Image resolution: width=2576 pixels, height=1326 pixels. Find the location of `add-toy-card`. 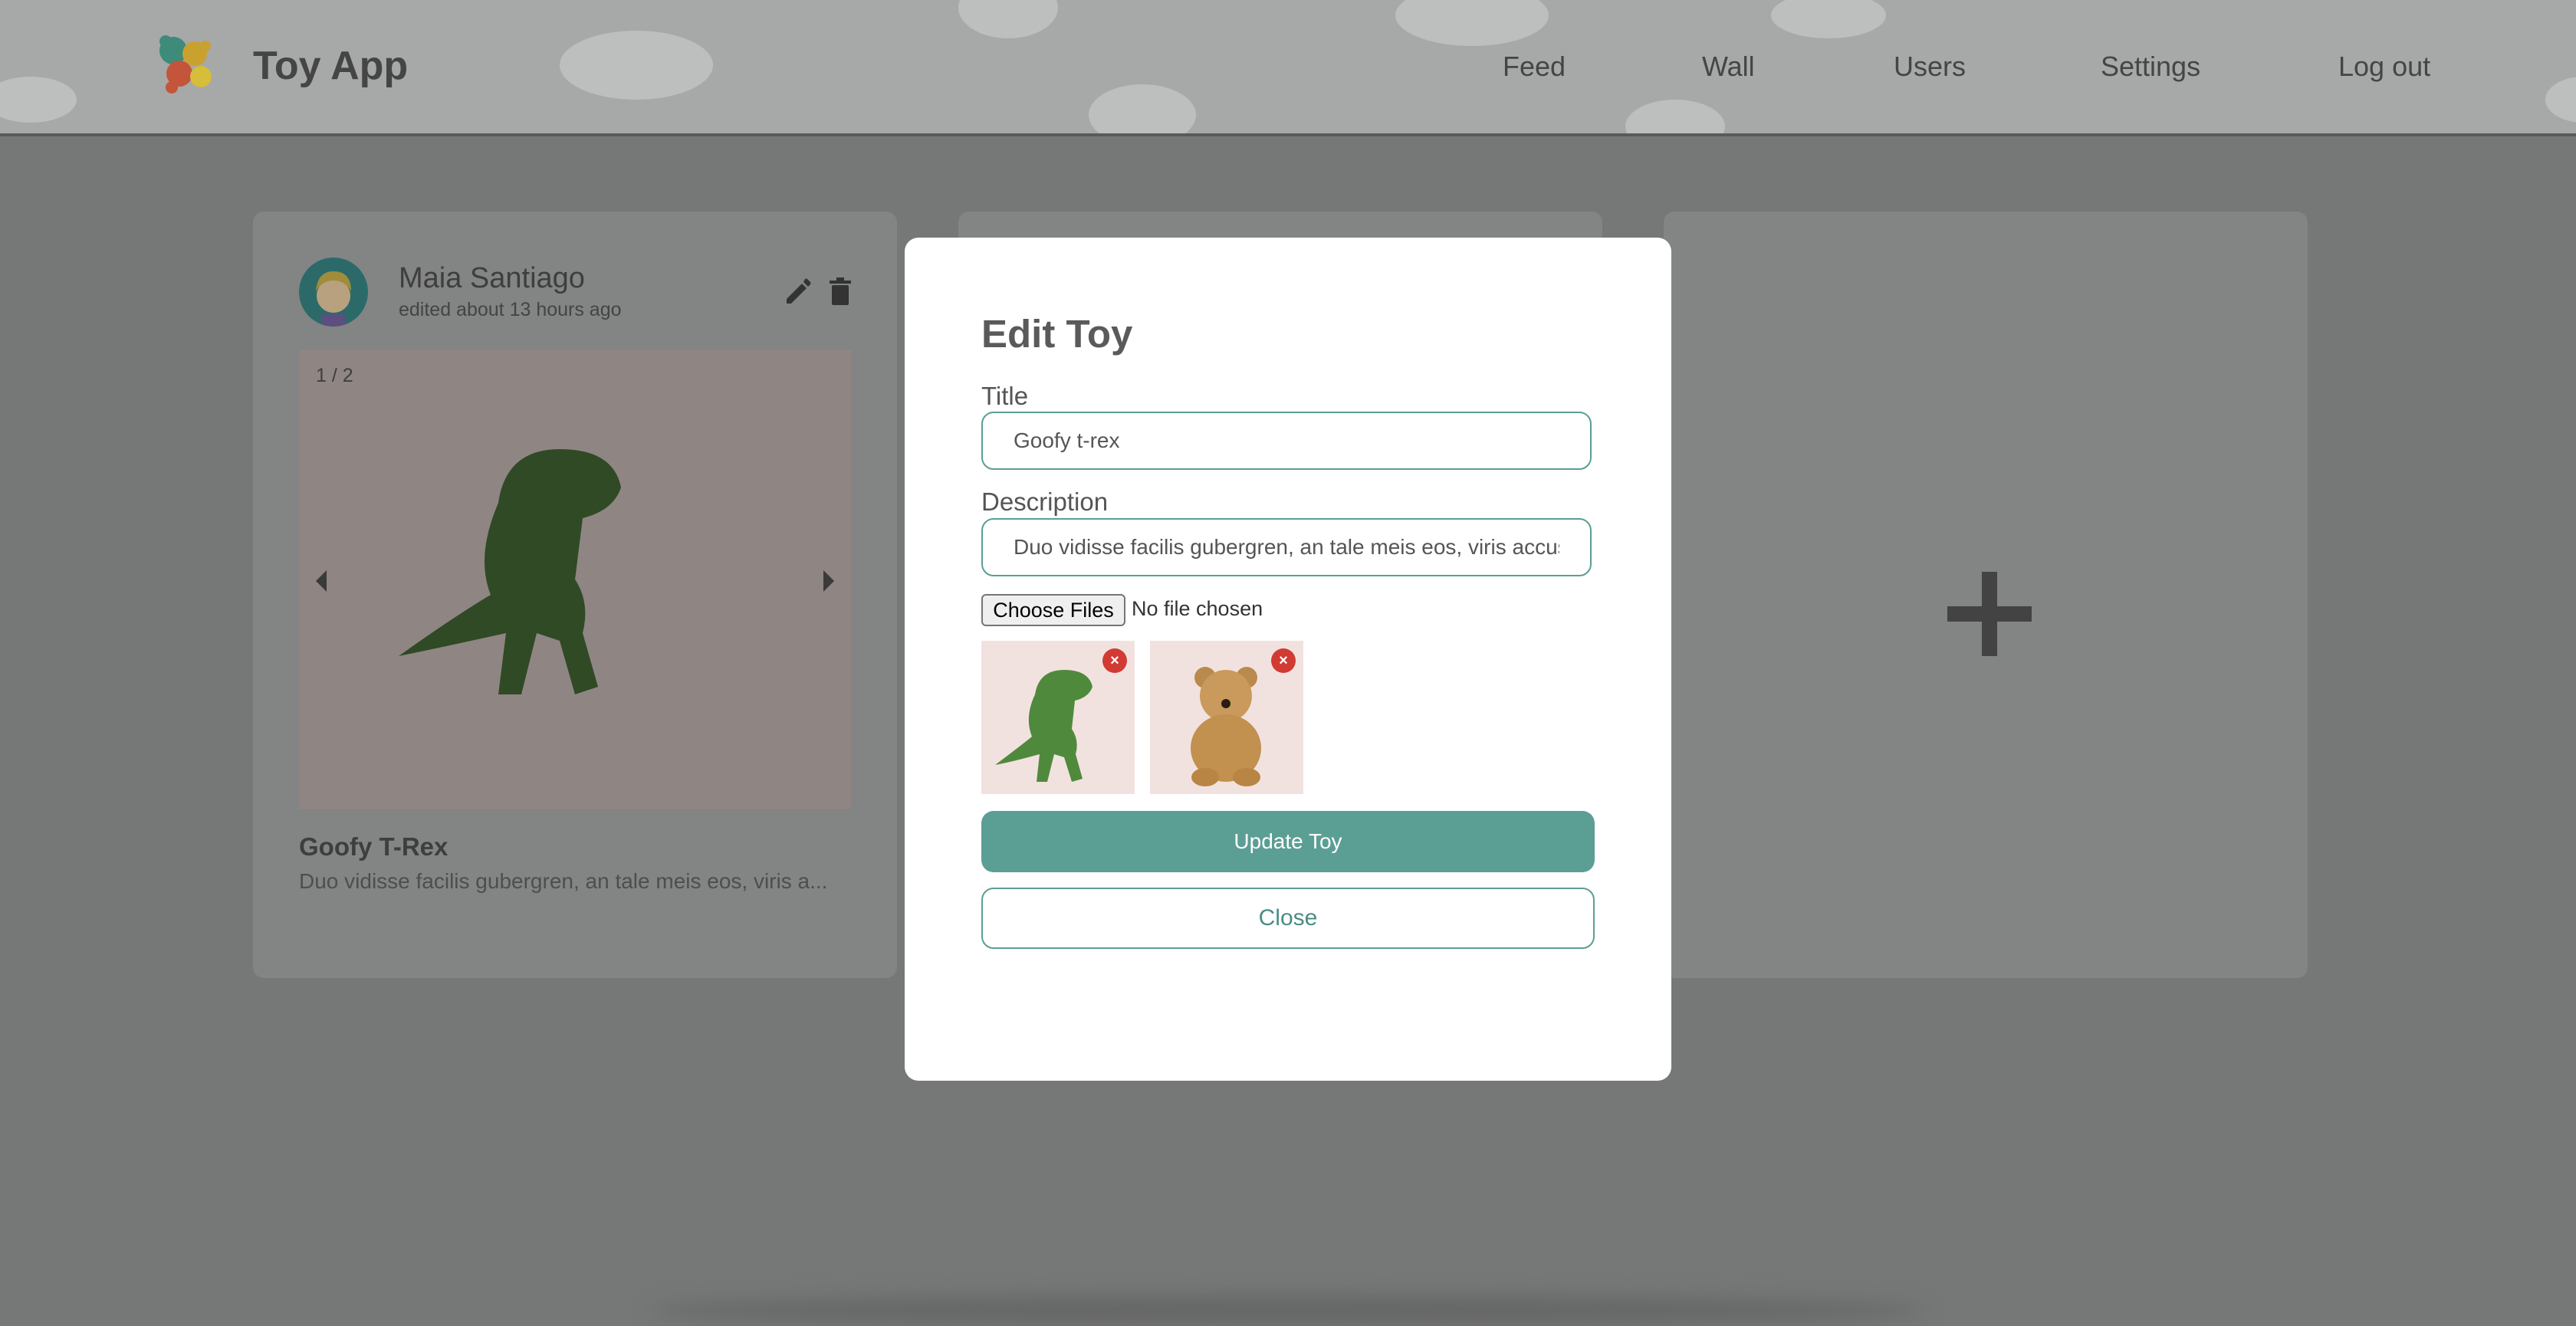

add-toy-card is located at coordinates (1986, 595).